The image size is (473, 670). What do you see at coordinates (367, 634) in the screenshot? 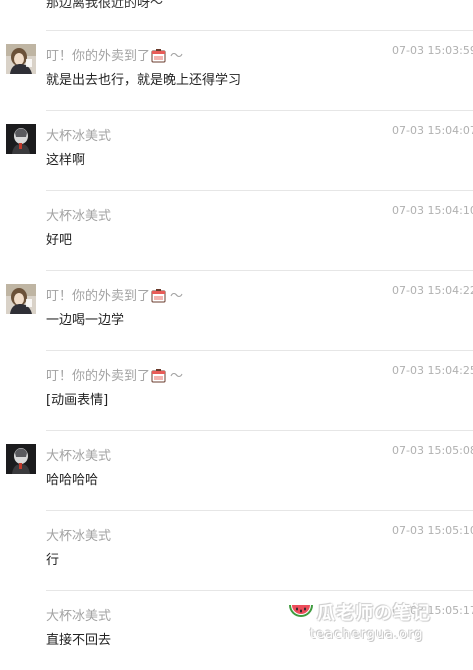
I see `watermark-subtitle: teachergua.org` at bounding box center [367, 634].